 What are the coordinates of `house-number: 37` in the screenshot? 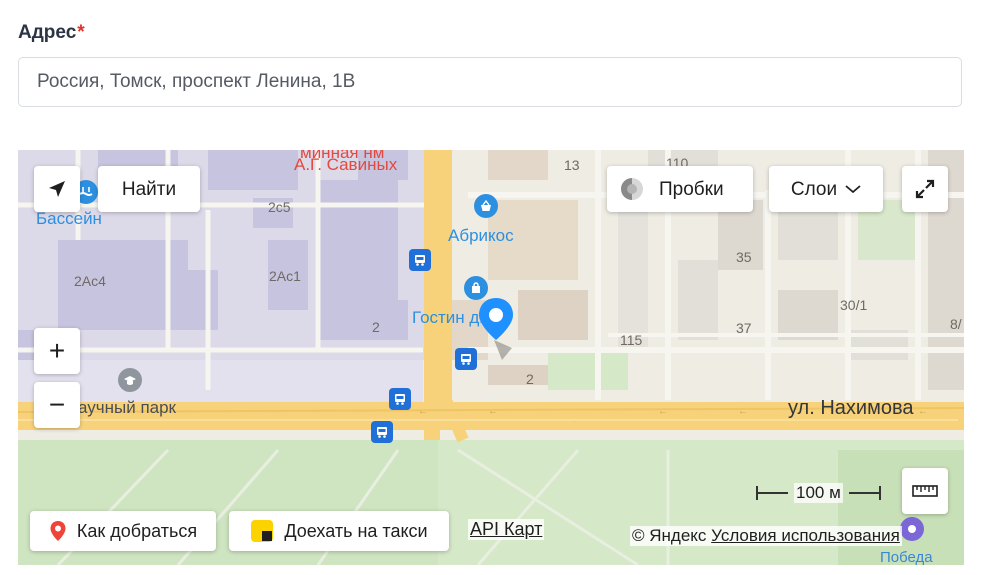 It's located at (744, 328).